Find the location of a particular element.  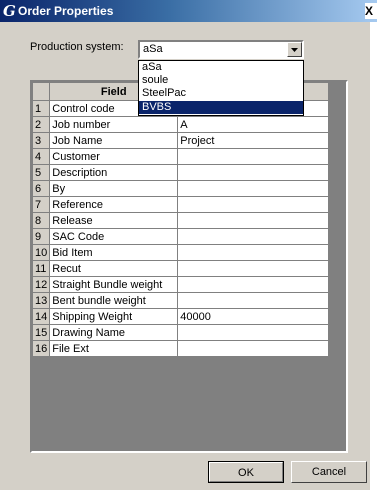

row-number: 9 is located at coordinates (41, 236).